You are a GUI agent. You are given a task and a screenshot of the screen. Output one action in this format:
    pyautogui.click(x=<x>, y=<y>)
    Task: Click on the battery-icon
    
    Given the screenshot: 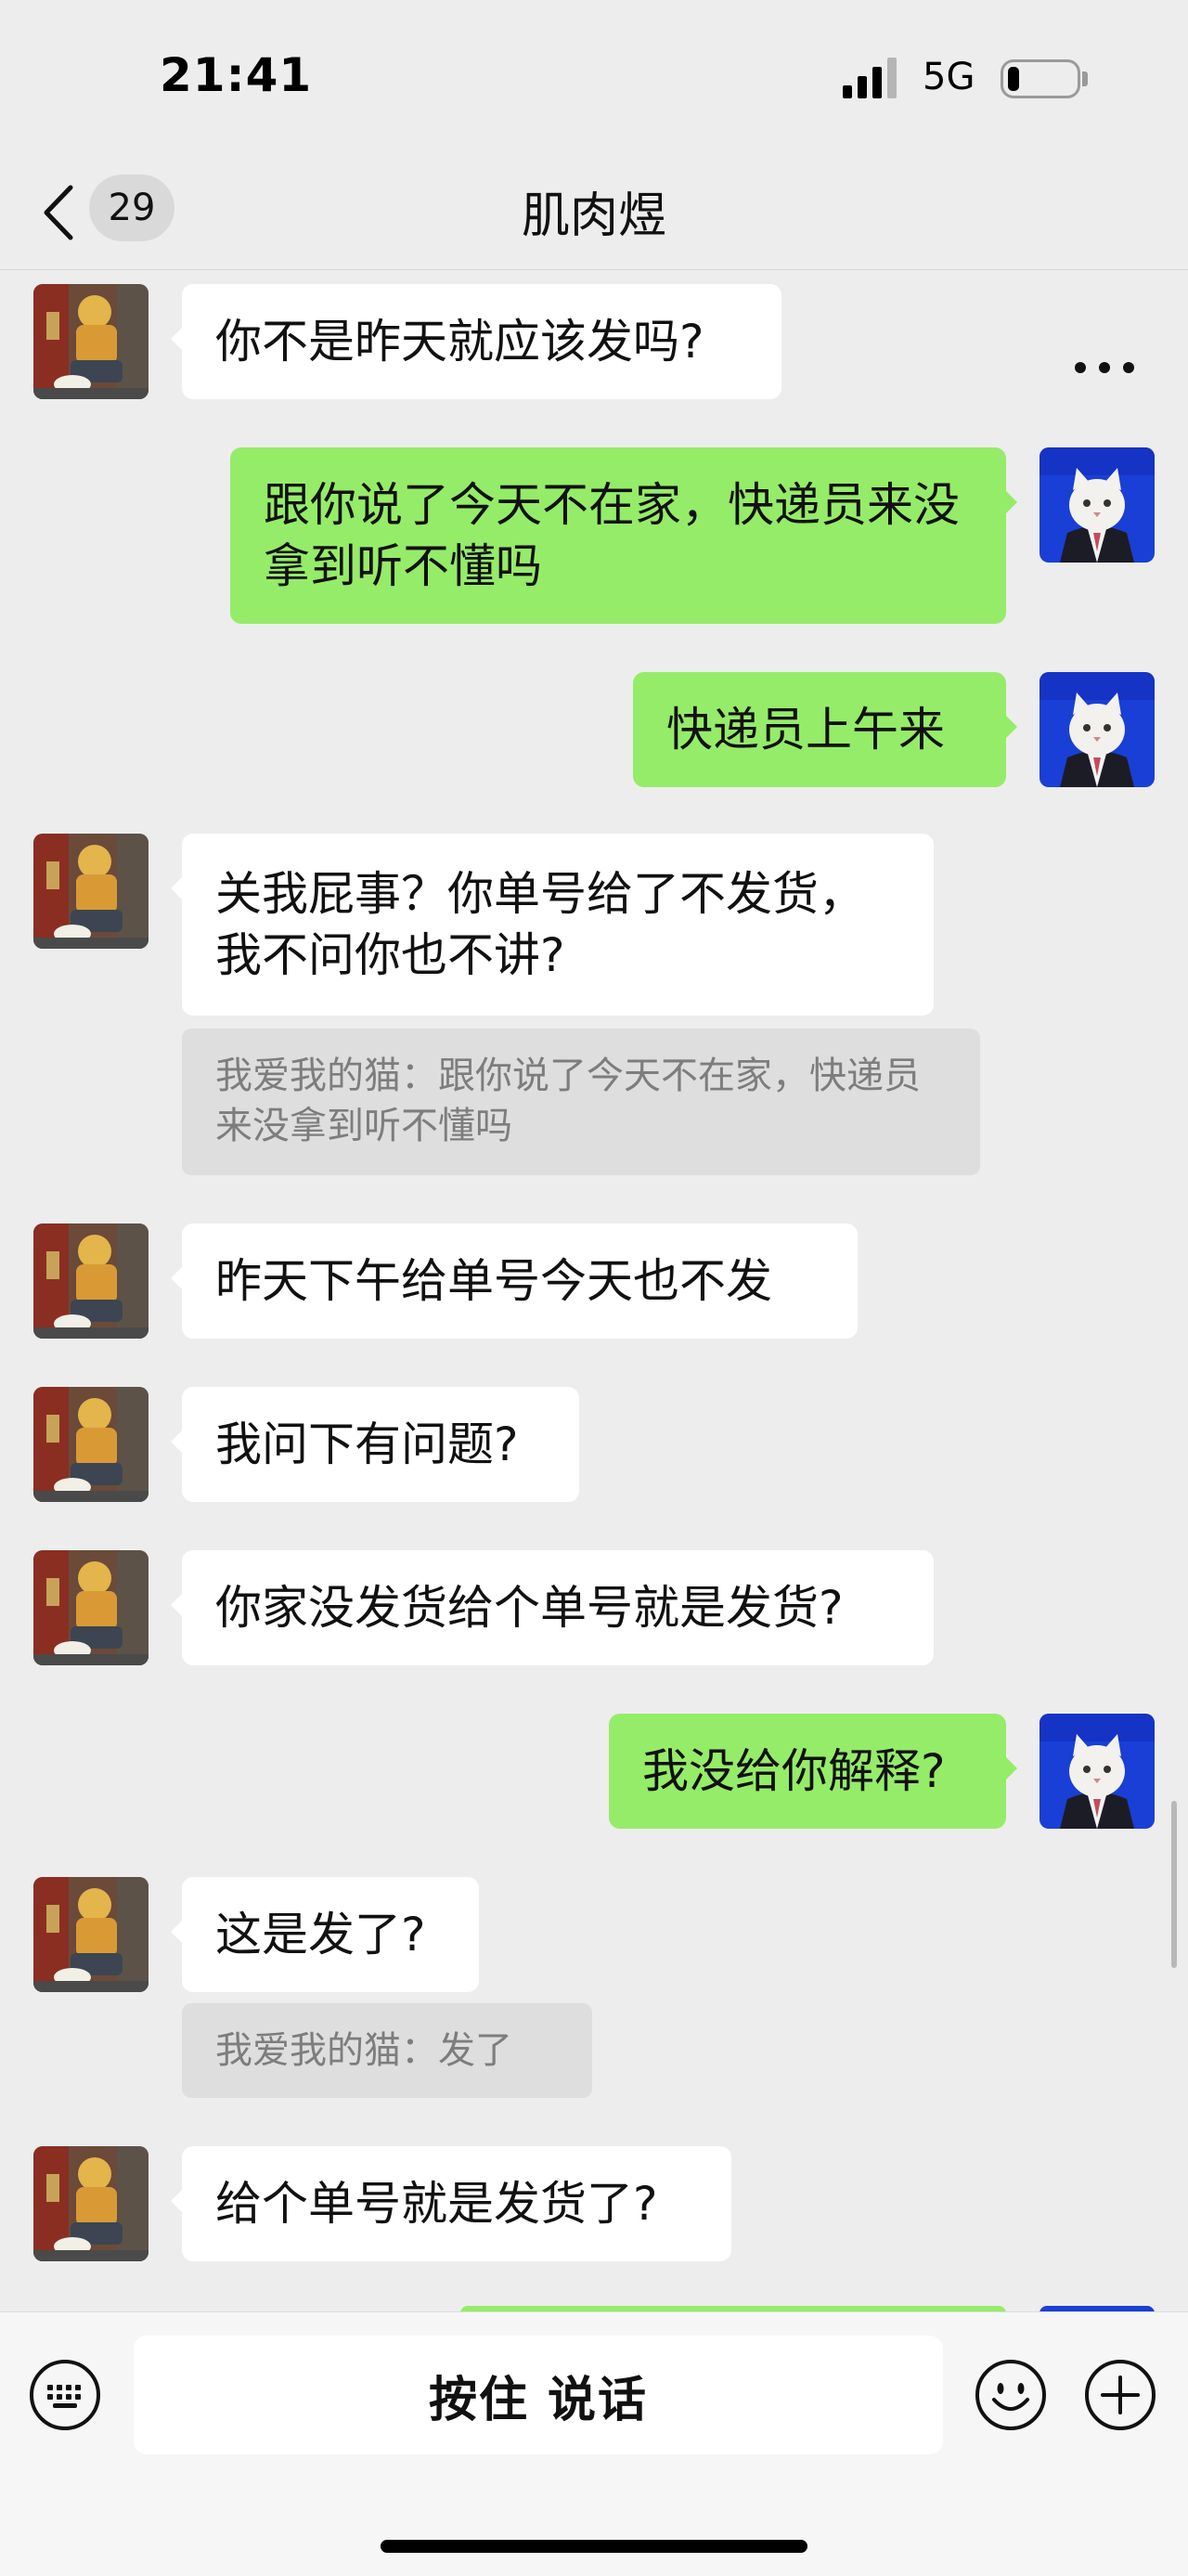 What is the action you would take?
    pyautogui.click(x=1040, y=78)
    